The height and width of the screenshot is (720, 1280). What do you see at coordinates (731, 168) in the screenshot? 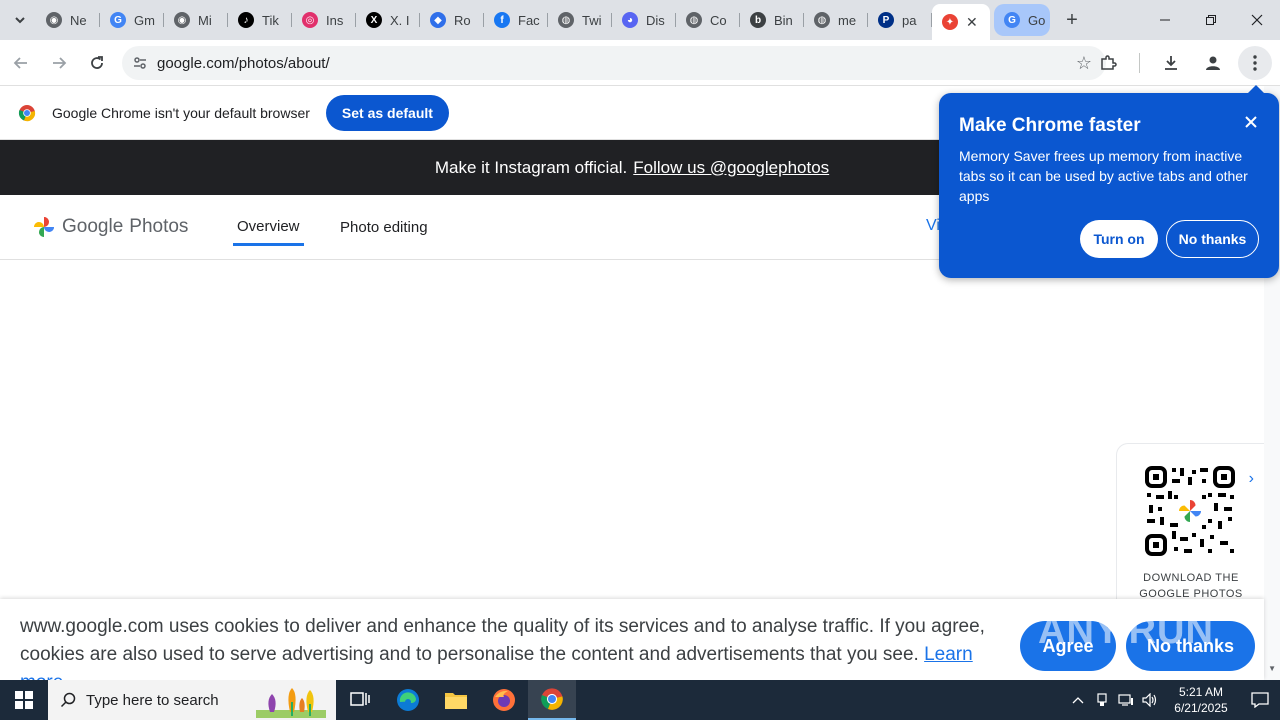
I see `banner-link: Follow us @googlephotos` at bounding box center [731, 168].